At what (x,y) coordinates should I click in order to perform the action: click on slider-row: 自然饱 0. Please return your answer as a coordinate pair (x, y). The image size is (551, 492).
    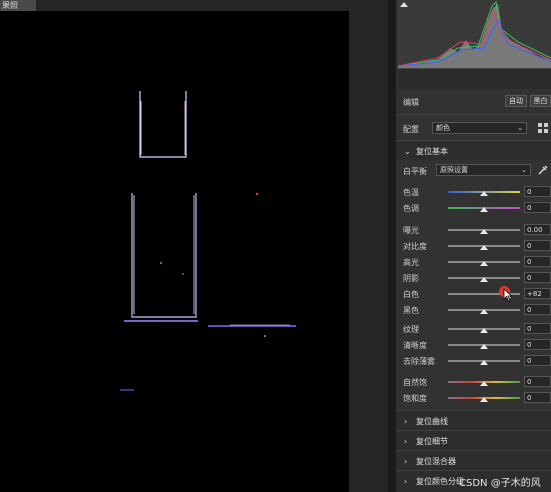
    Looking at the image, I should click on (473, 382).